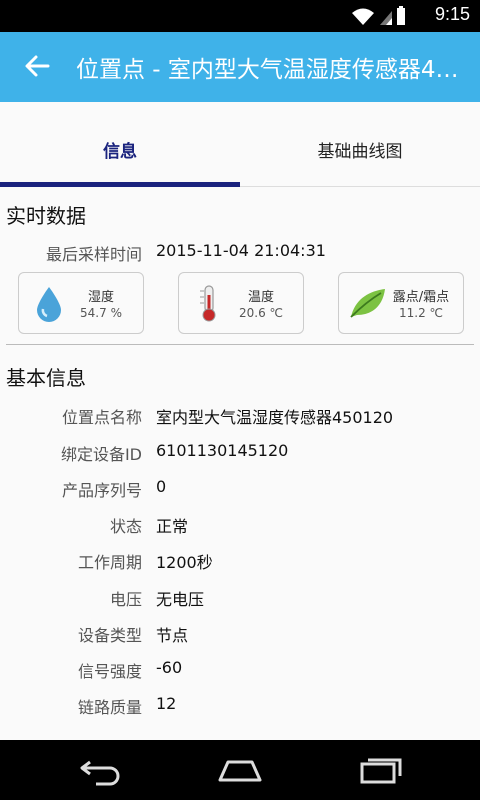  What do you see at coordinates (172, 635) in the screenshot?
I see `info-row-value: 节点` at bounding box center [172, 635].